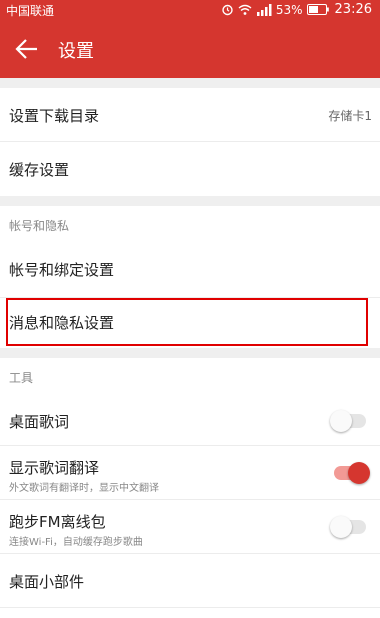 This screenshot has height=618, width=380. Describe the element at coordinates (190, 271) in the screenshot. I see `account-binding-row: 帐号和绑定设置` at that location.